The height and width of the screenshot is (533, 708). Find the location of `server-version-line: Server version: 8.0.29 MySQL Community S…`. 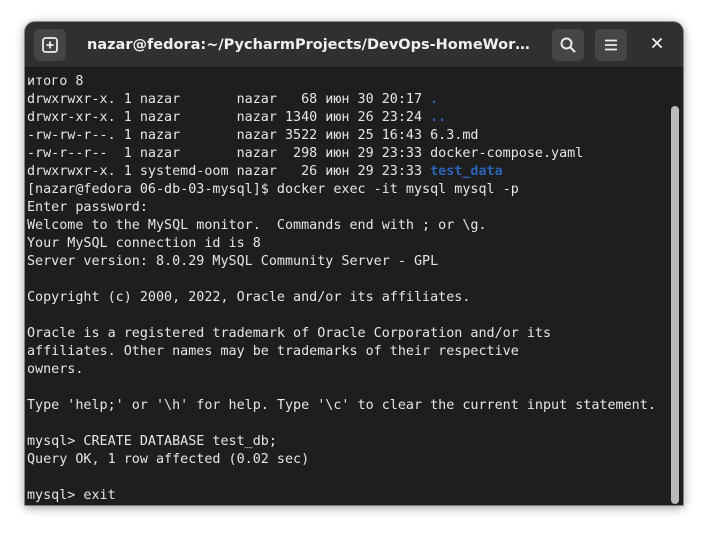

server-version-line: Server version: 8.0.29 MySQL Community S… is located at coordinates (233, 261).